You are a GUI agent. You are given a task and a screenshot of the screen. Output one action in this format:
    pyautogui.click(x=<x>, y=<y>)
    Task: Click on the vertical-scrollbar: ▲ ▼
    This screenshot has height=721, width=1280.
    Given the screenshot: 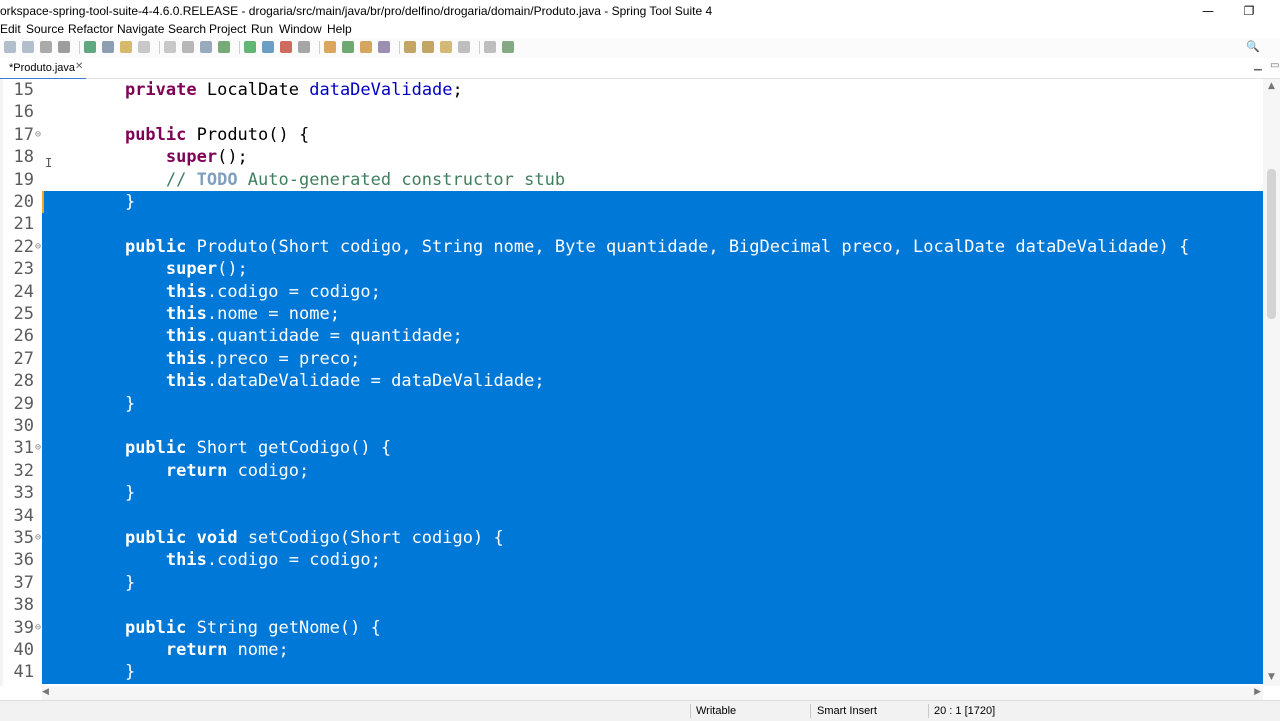 What is the action you would take?
    pyautogui.click(x=1271, y=382)
    